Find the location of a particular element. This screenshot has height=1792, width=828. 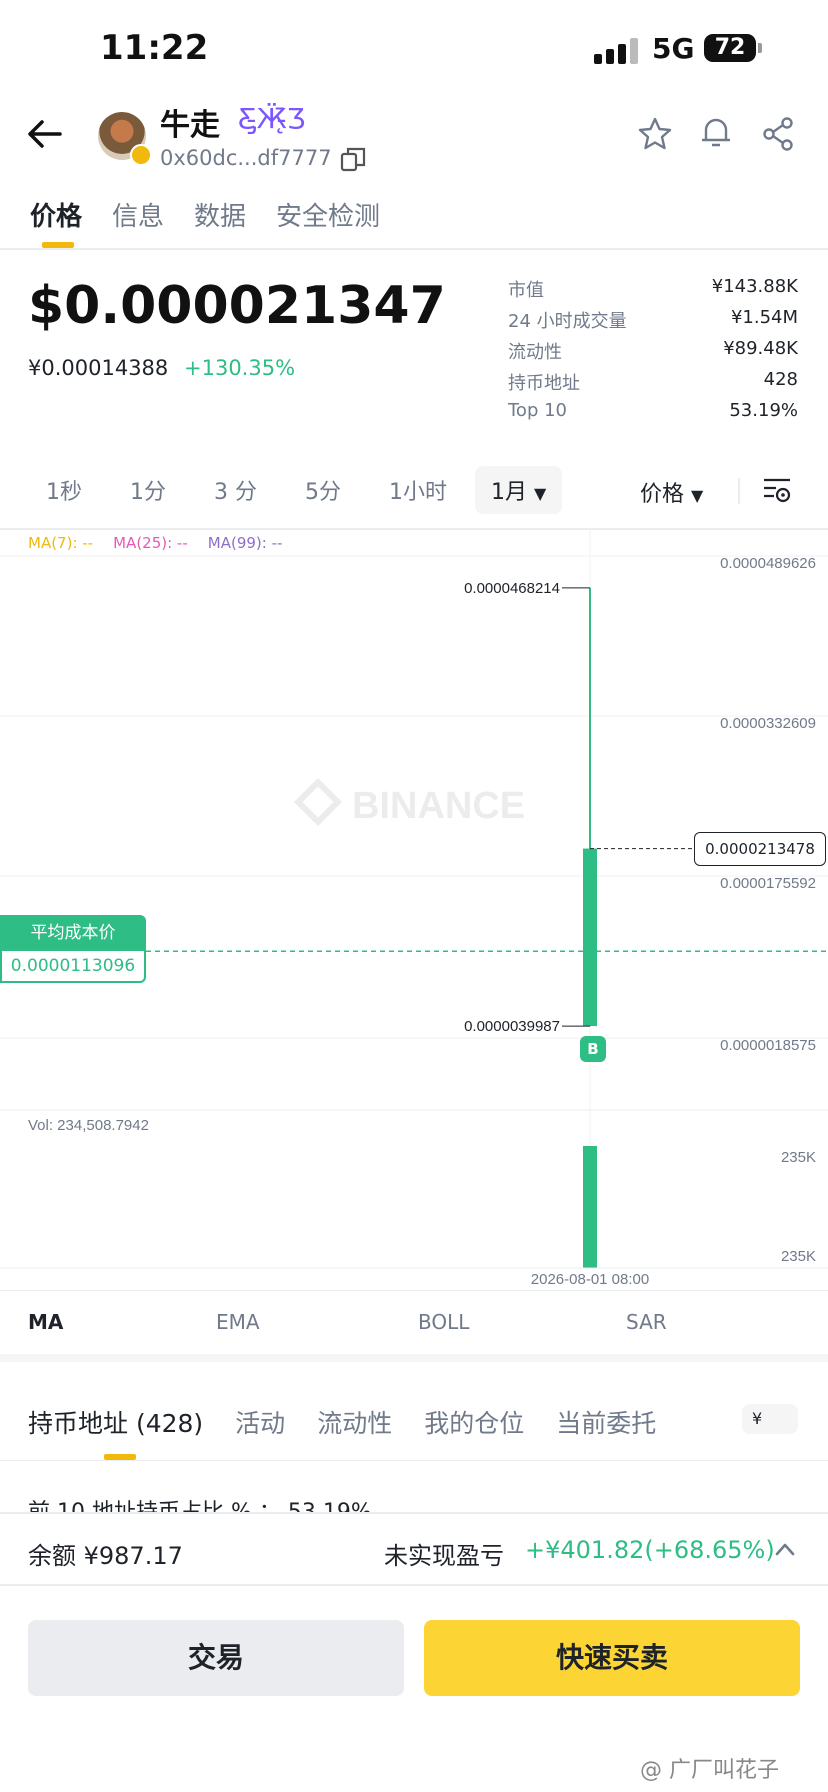

network-type: 5G is located at coordinates (673, 48).